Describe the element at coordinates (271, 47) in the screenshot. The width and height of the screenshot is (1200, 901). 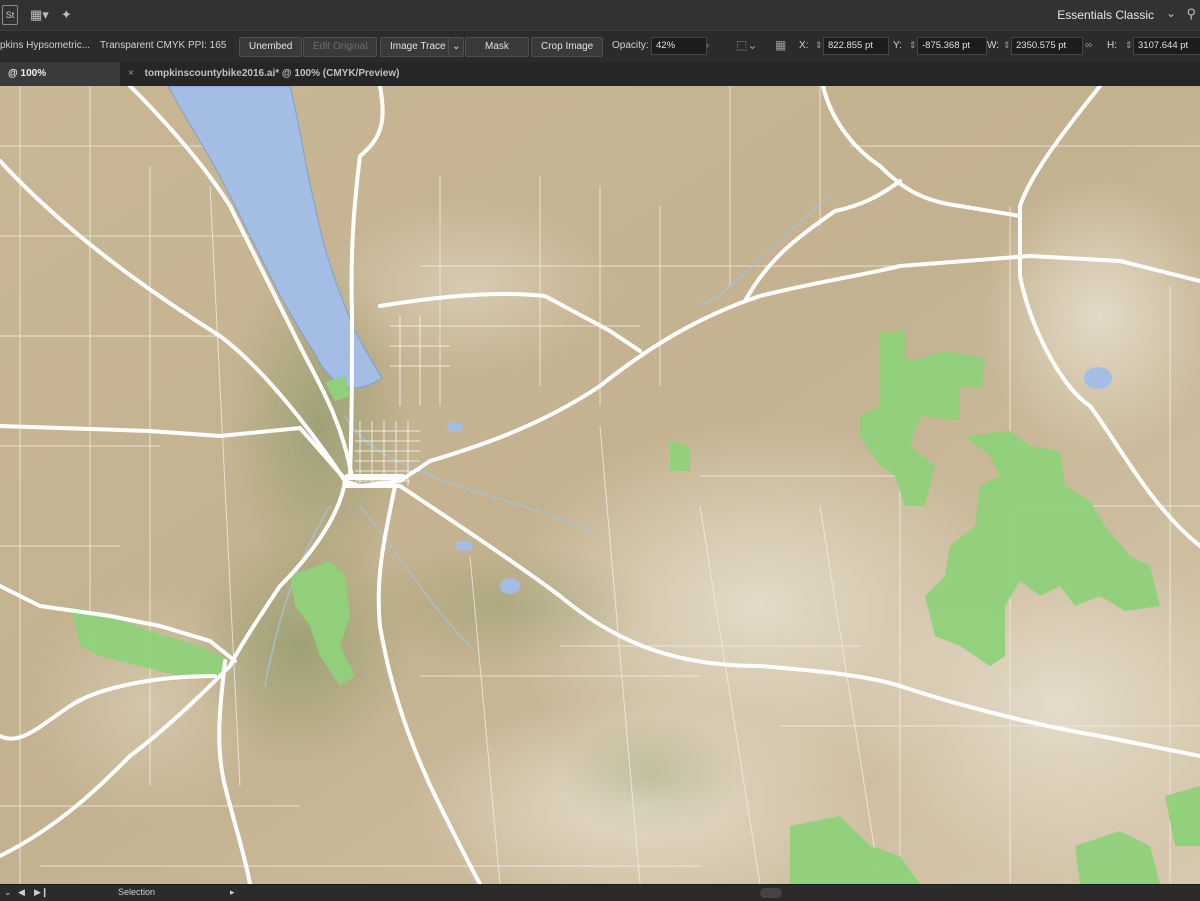
I see `unembed-button: Unembed` at that location.